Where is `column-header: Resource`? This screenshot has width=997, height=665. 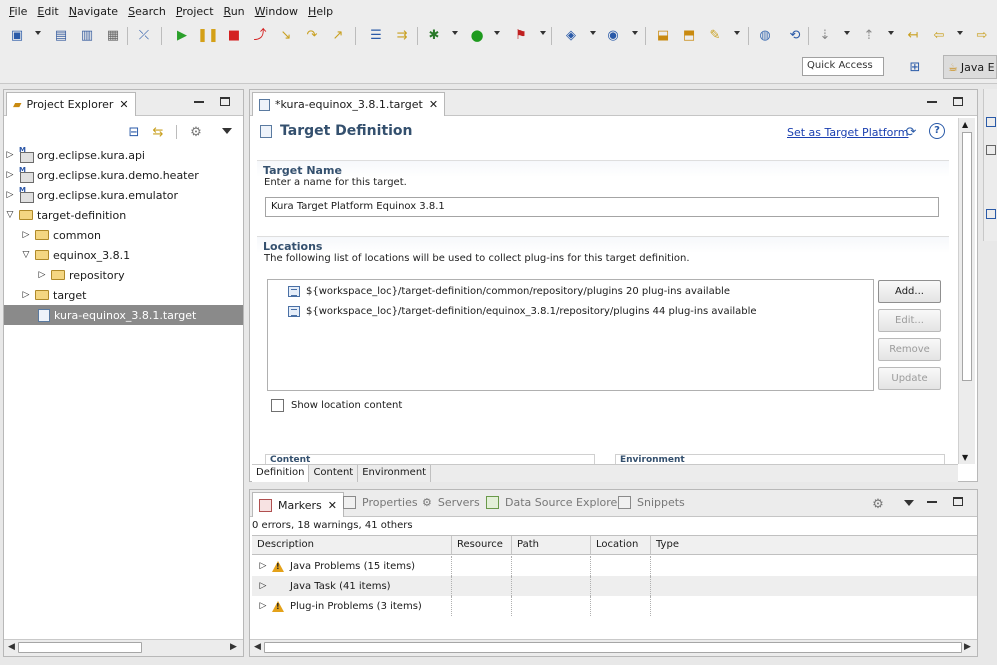
column-header: Resource is located at coordinates (482, 545).